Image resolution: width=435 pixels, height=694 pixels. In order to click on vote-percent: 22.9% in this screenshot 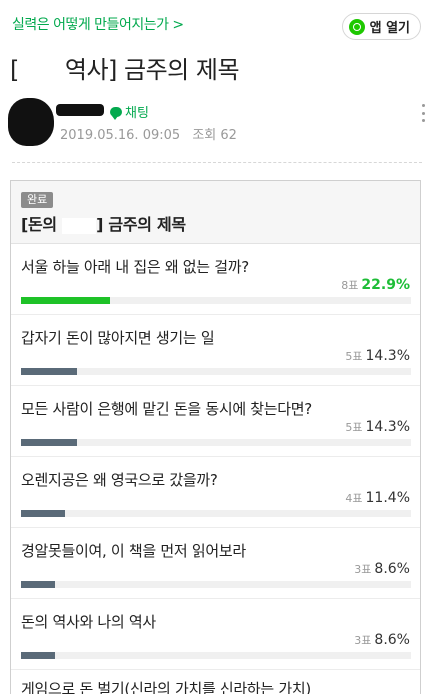, I will do `click(385, 285)`.